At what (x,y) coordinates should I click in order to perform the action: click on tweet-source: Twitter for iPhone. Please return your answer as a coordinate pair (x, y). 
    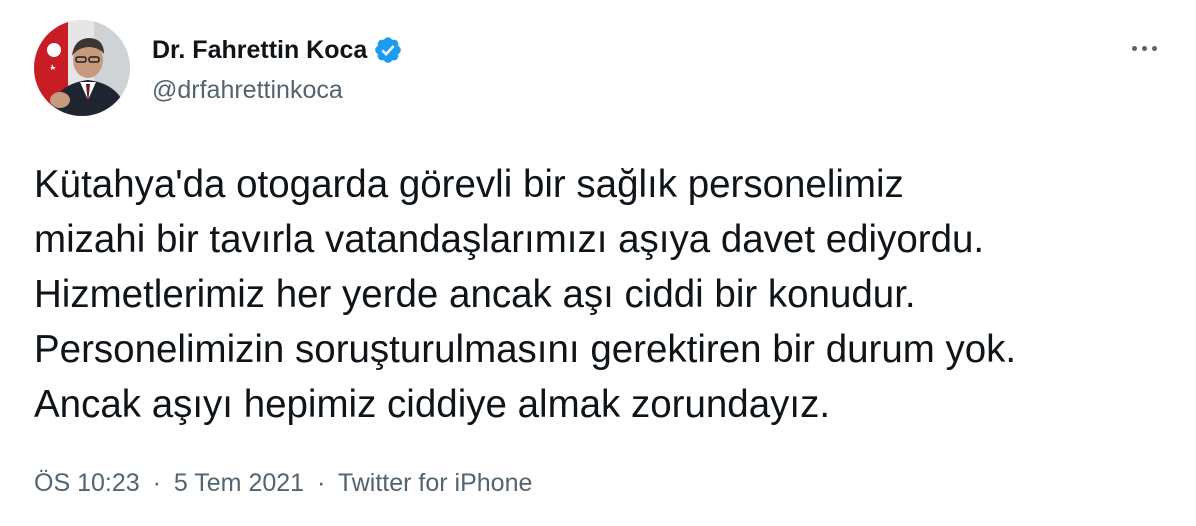
    Looking at the image, I should click on (435, 483).